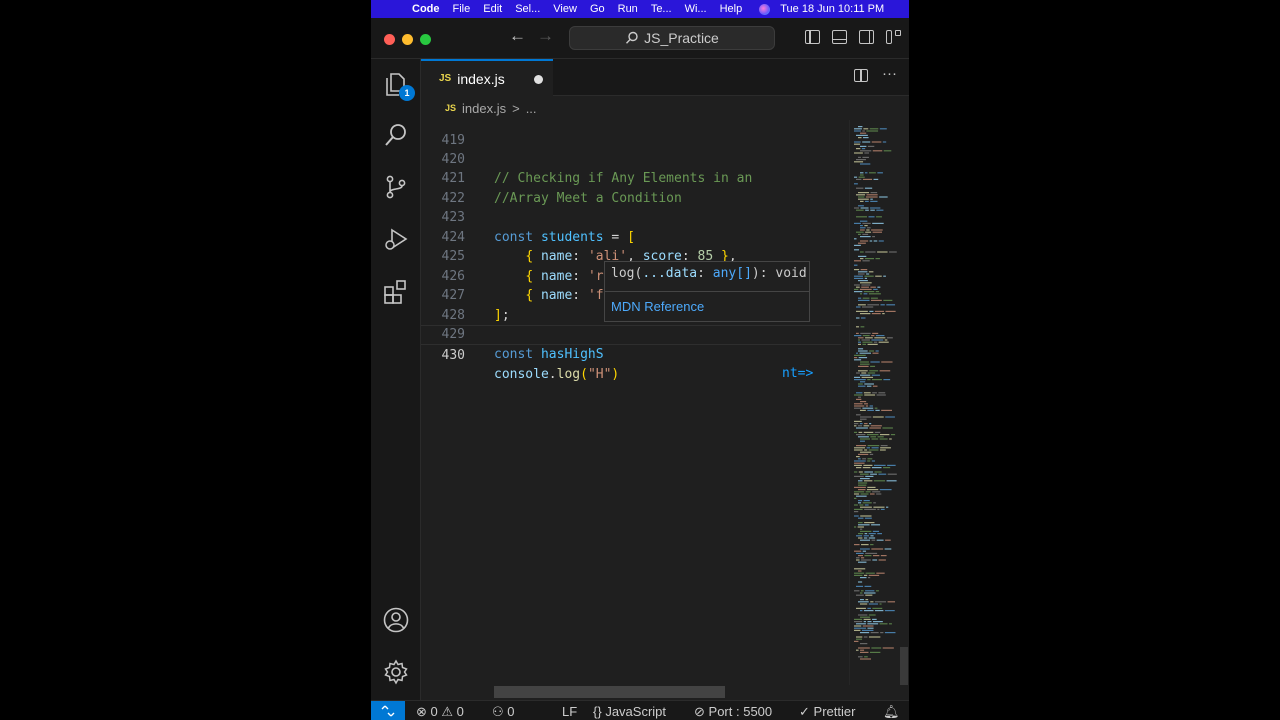 The width and height of the screenshot is (1280, 720). Describe the element at coordinates (396, 379) in the screenshot. I see `activity-bar: 1` at that location.